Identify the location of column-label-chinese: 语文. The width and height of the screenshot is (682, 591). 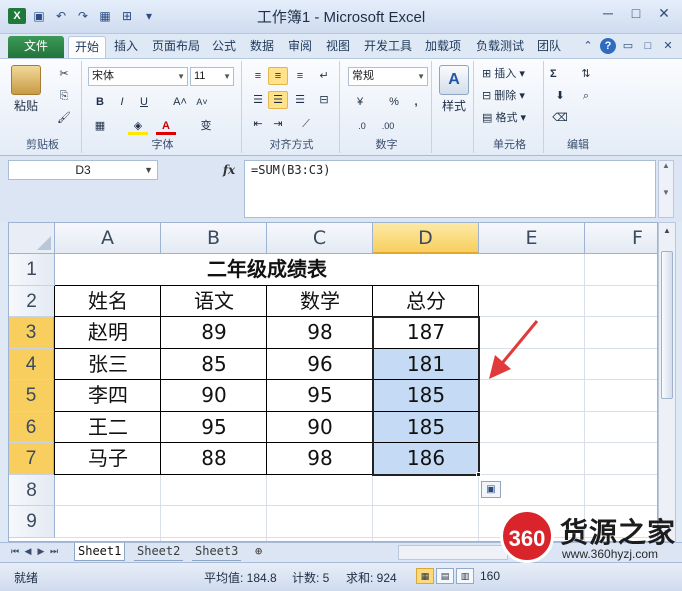
(214, 302).